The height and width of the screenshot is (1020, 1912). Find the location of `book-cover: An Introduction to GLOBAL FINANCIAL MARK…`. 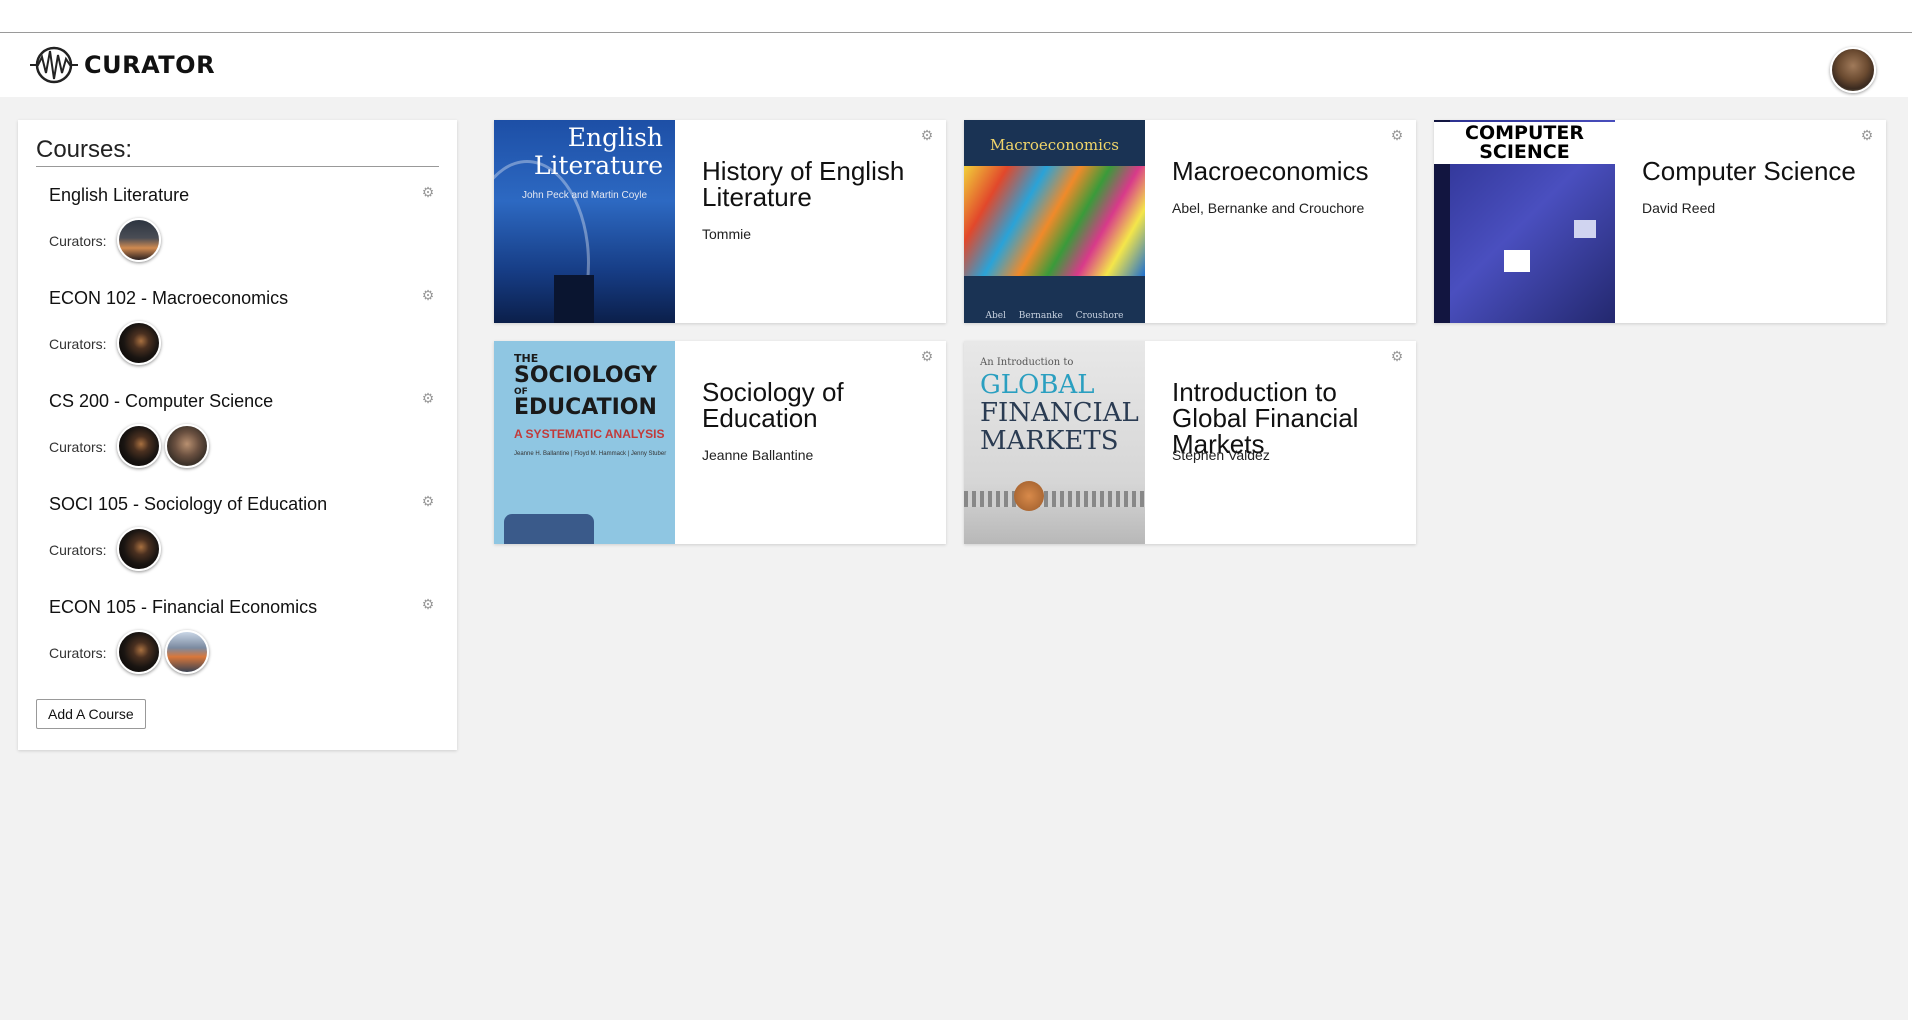

book-cover: An Introduction to GLOBAL FINANCIAL MARK… is located at coordinates (1054, 442).